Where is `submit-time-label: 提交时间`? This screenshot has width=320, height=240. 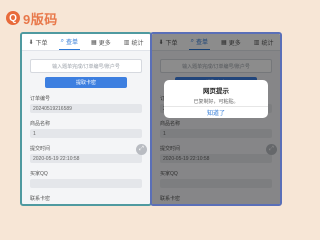
submit-time-label: 提交时间 is located at coordinates (40, 149).